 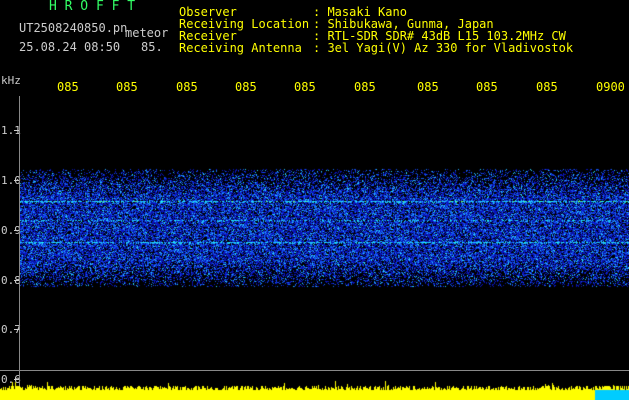 I want to click on x-tick-8: 085, so click(x=487, y=87).